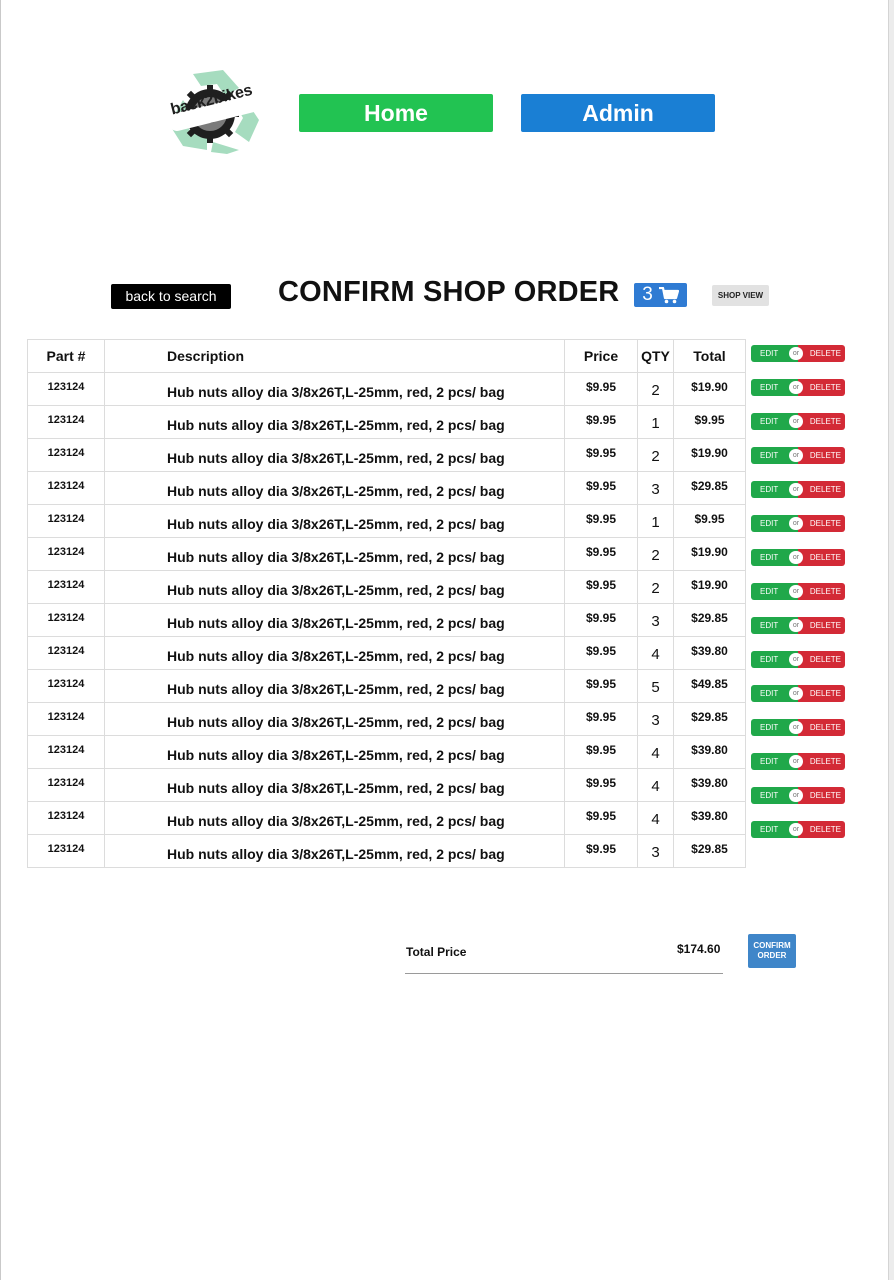  What do you see at coordinates (449, 292) in the screenshot?
I see `page-title: CONFIRM SHOP ORDER` at bounding box center [449, 292].